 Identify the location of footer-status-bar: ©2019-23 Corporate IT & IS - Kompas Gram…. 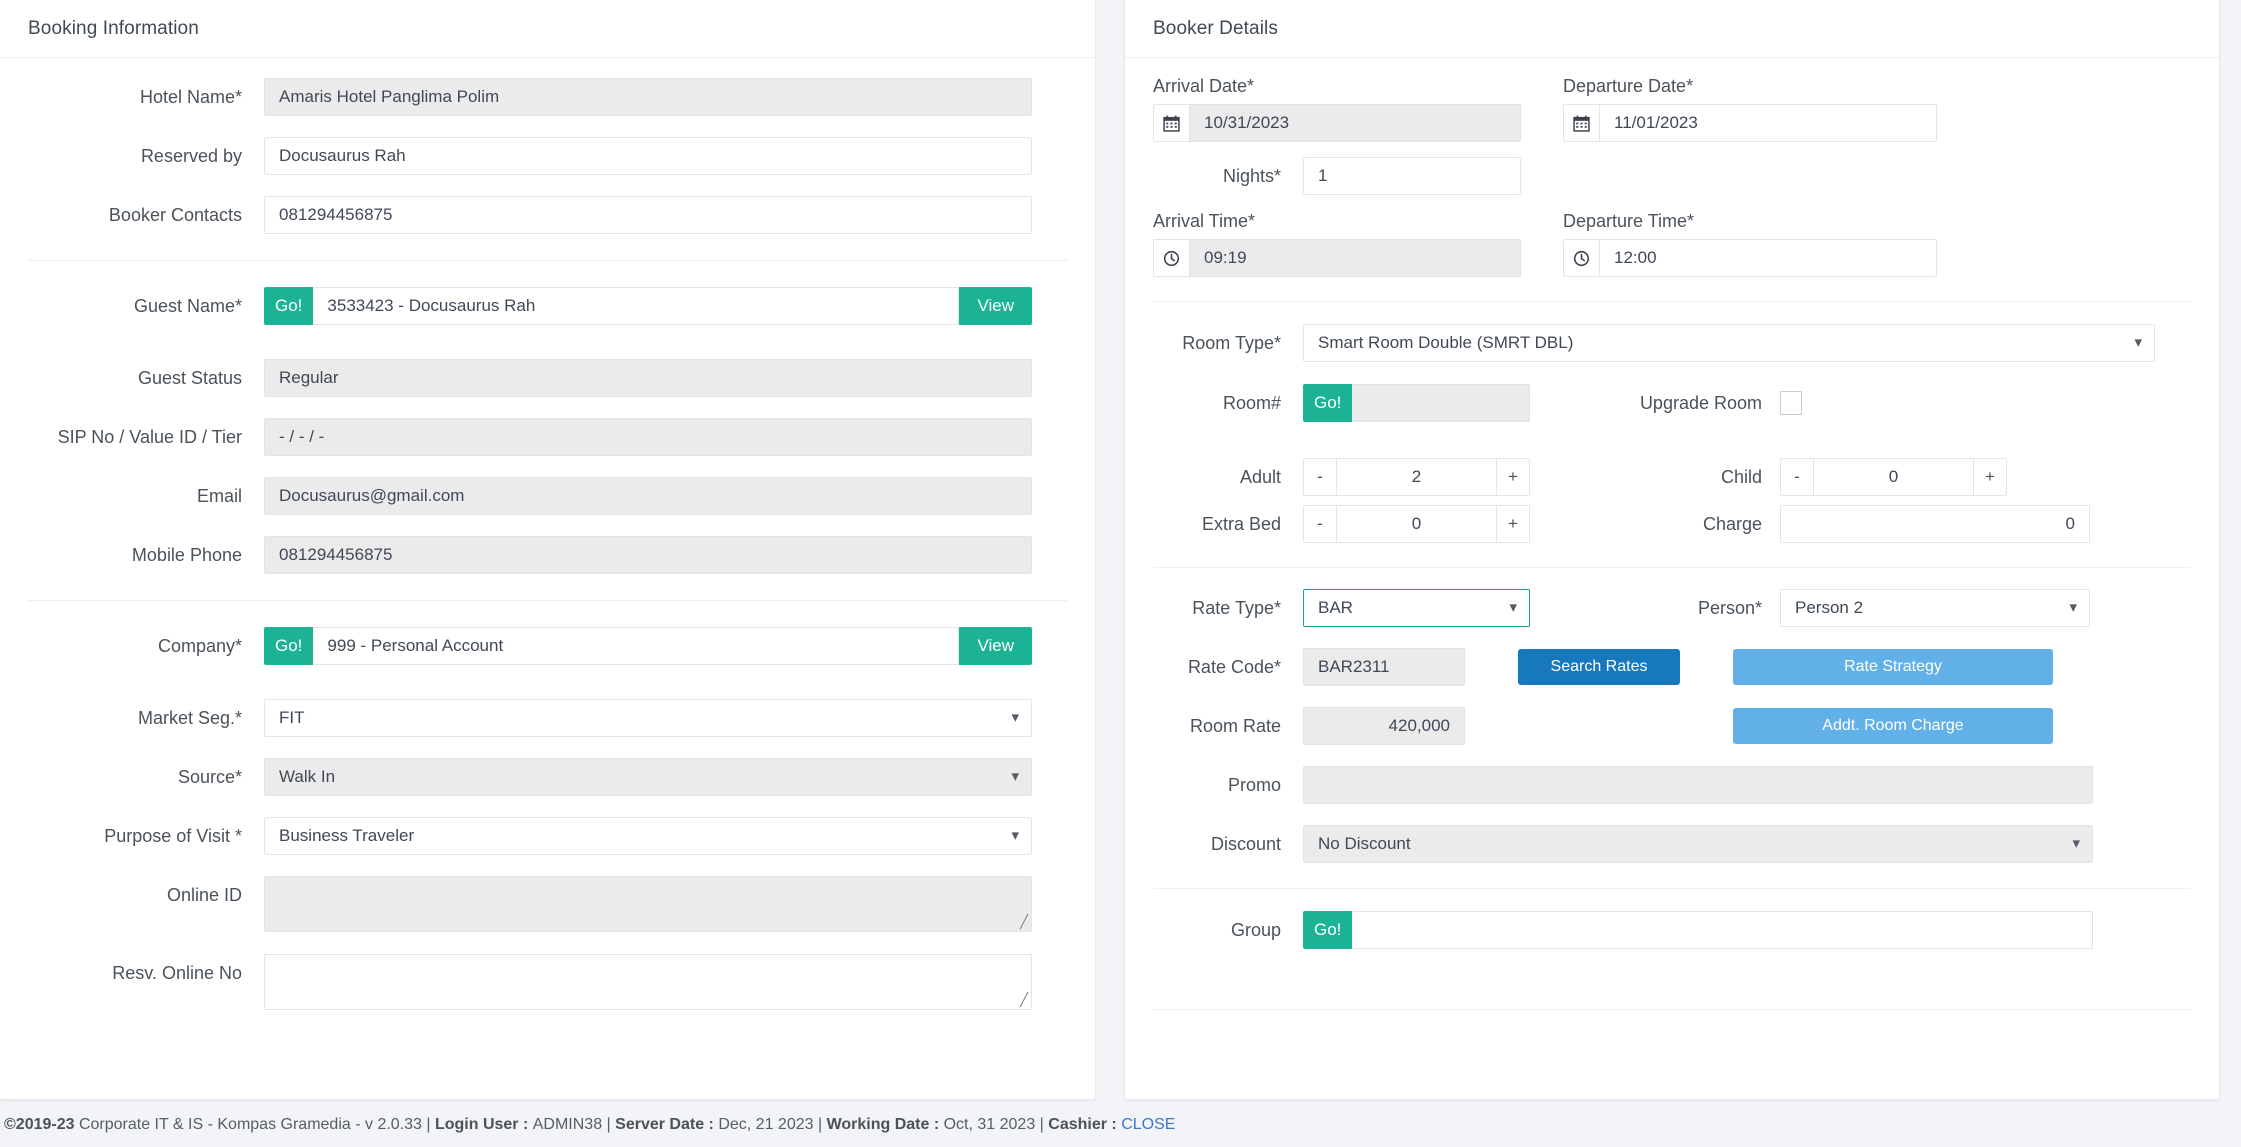
(1120, 1125).